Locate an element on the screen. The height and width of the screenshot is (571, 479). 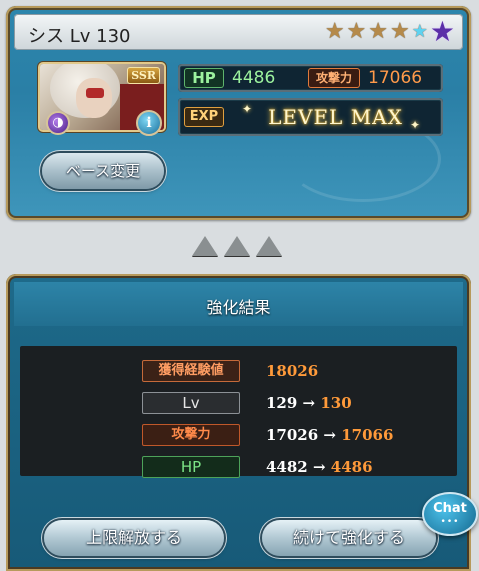
attack-change: 17026 → 17066 is located at coordinates (330, 435).